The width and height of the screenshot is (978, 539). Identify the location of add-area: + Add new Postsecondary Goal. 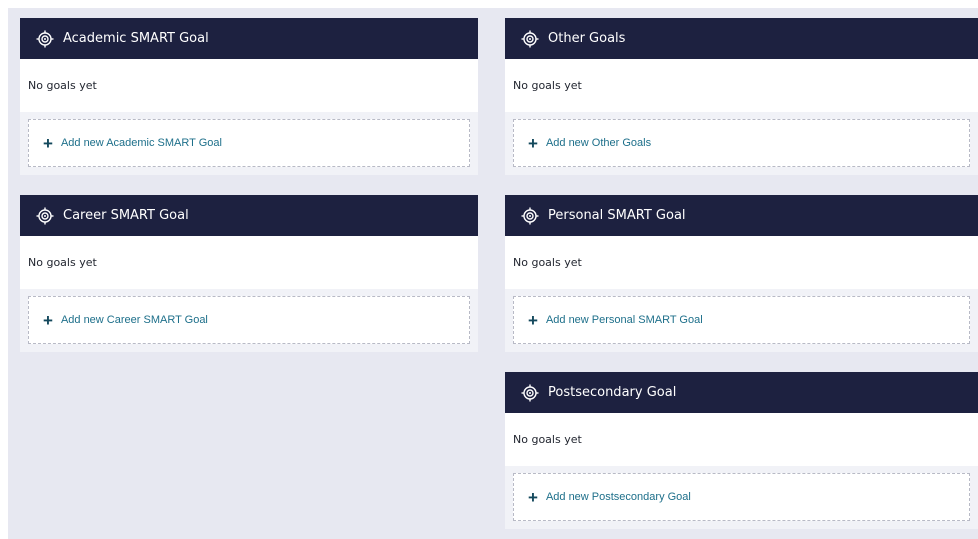
(741, 497).